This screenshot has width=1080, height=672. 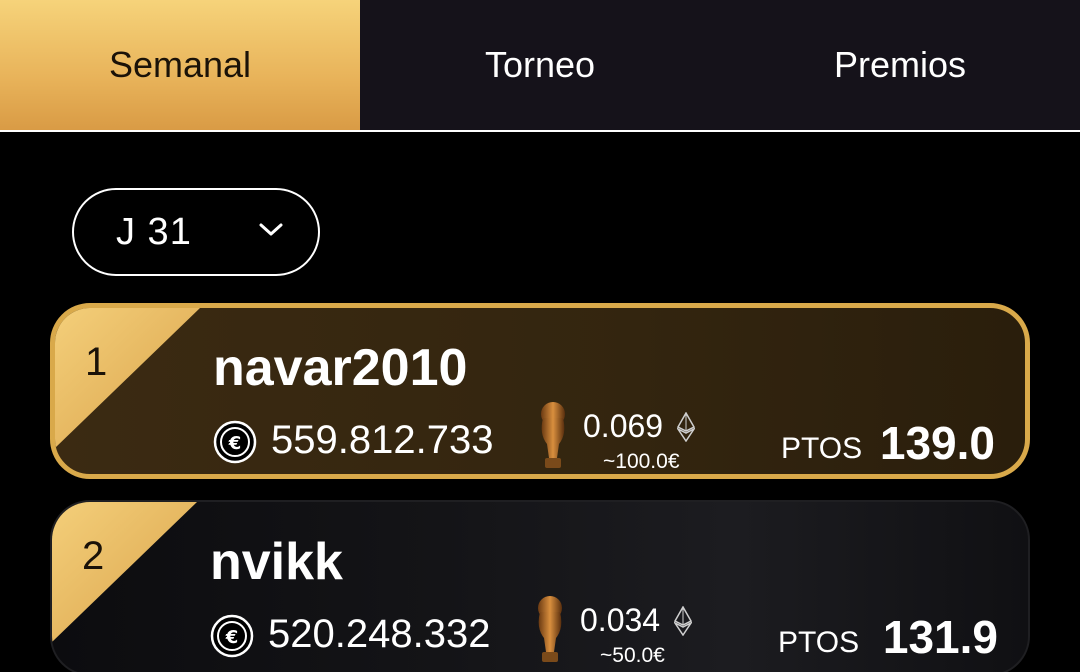 I want to click on tab-semanal: Semanal, so click(x=180, y=65).